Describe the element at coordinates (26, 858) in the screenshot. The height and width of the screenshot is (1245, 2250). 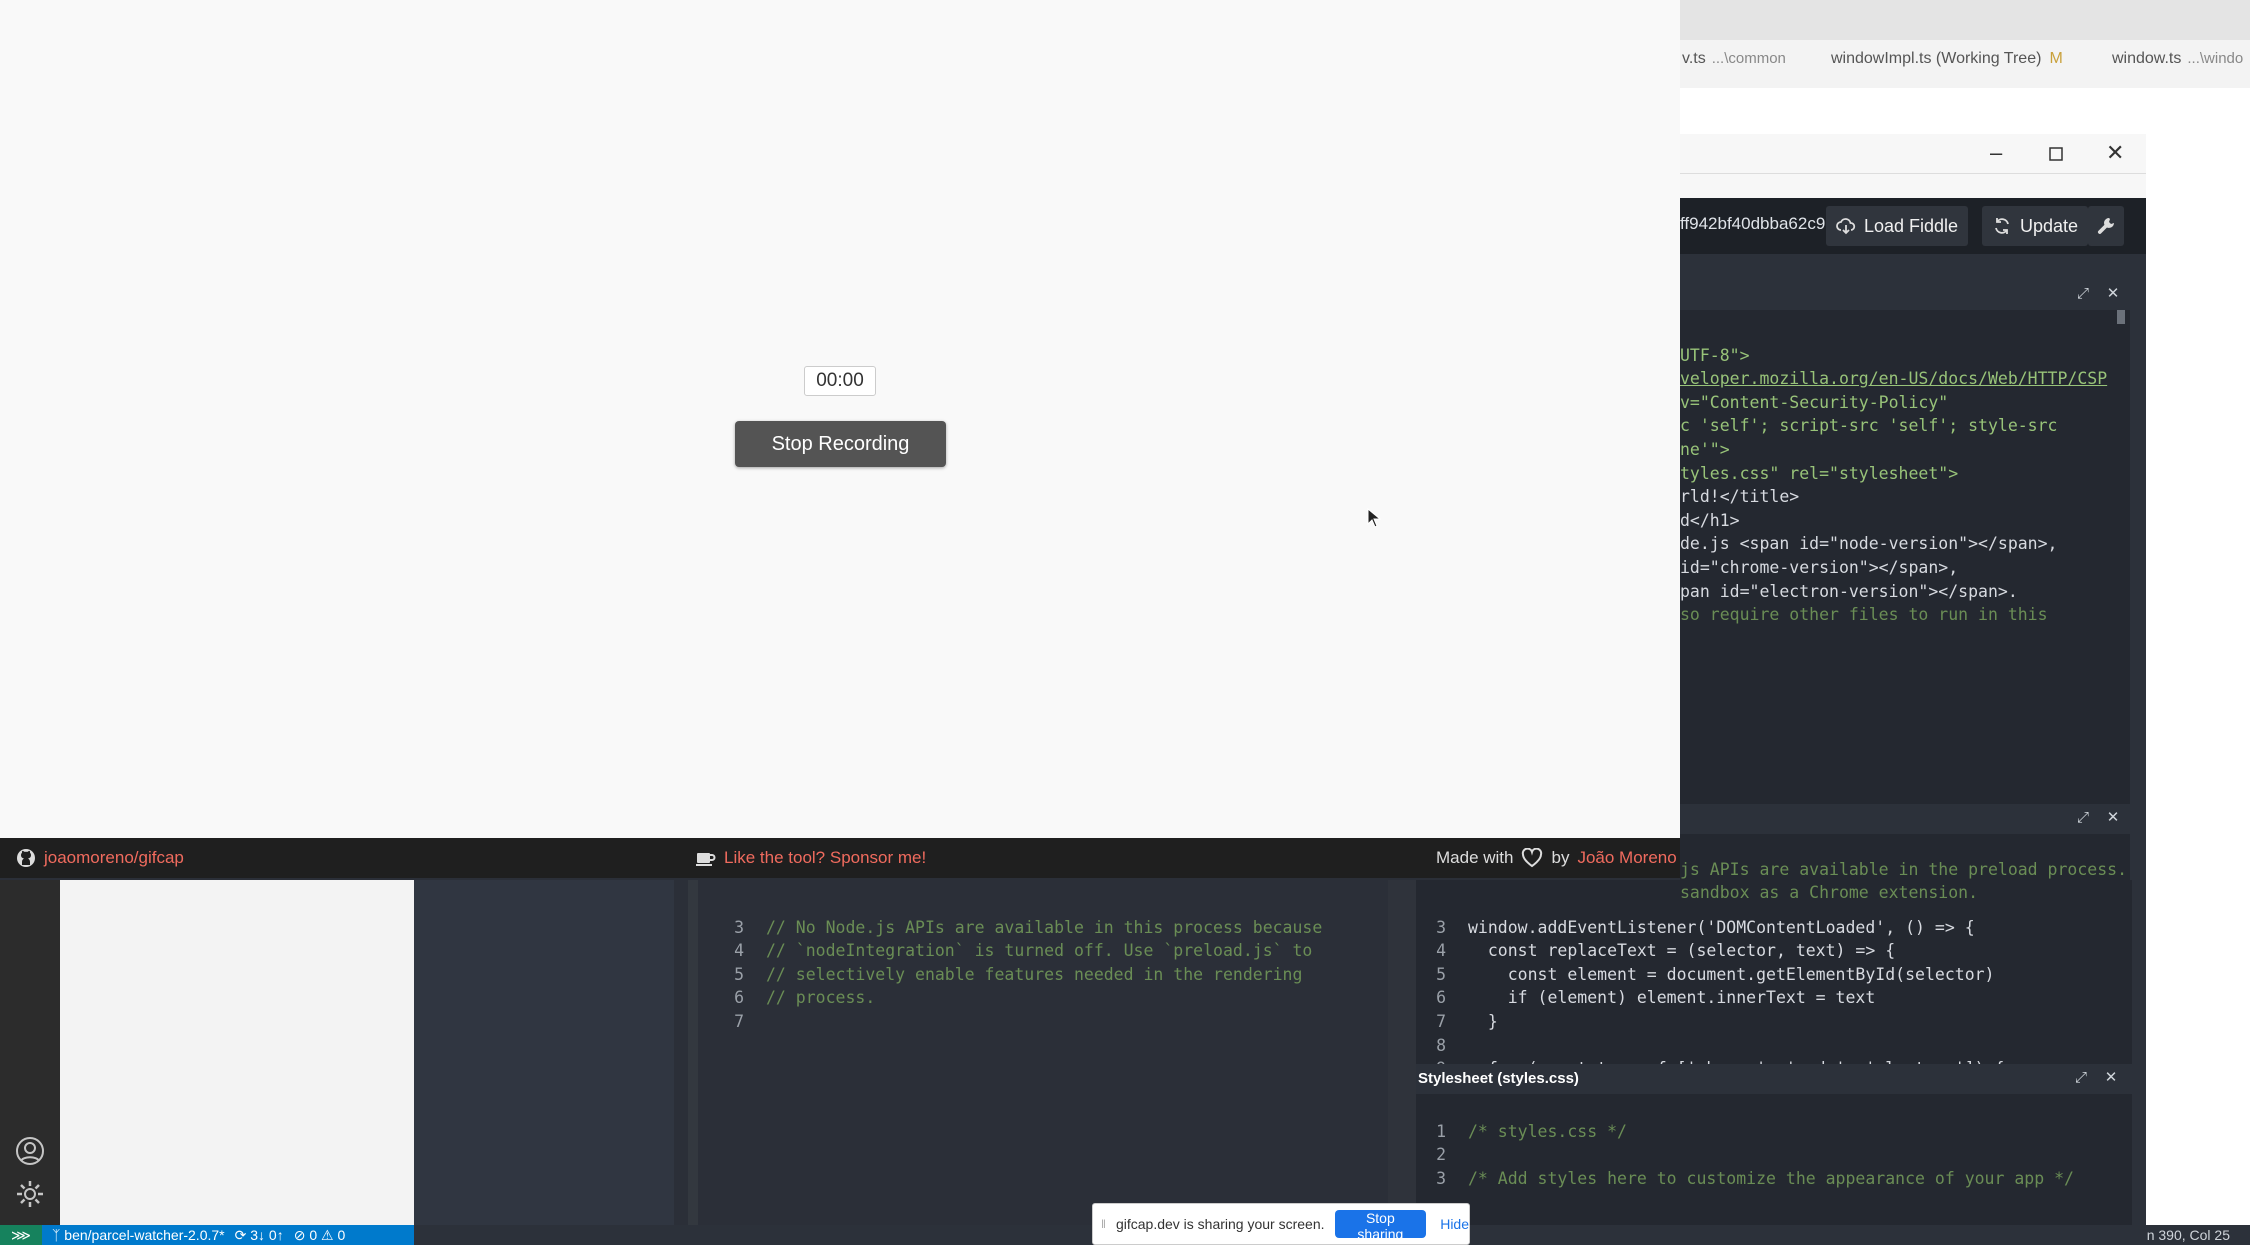
I see `github-icon` at that location.